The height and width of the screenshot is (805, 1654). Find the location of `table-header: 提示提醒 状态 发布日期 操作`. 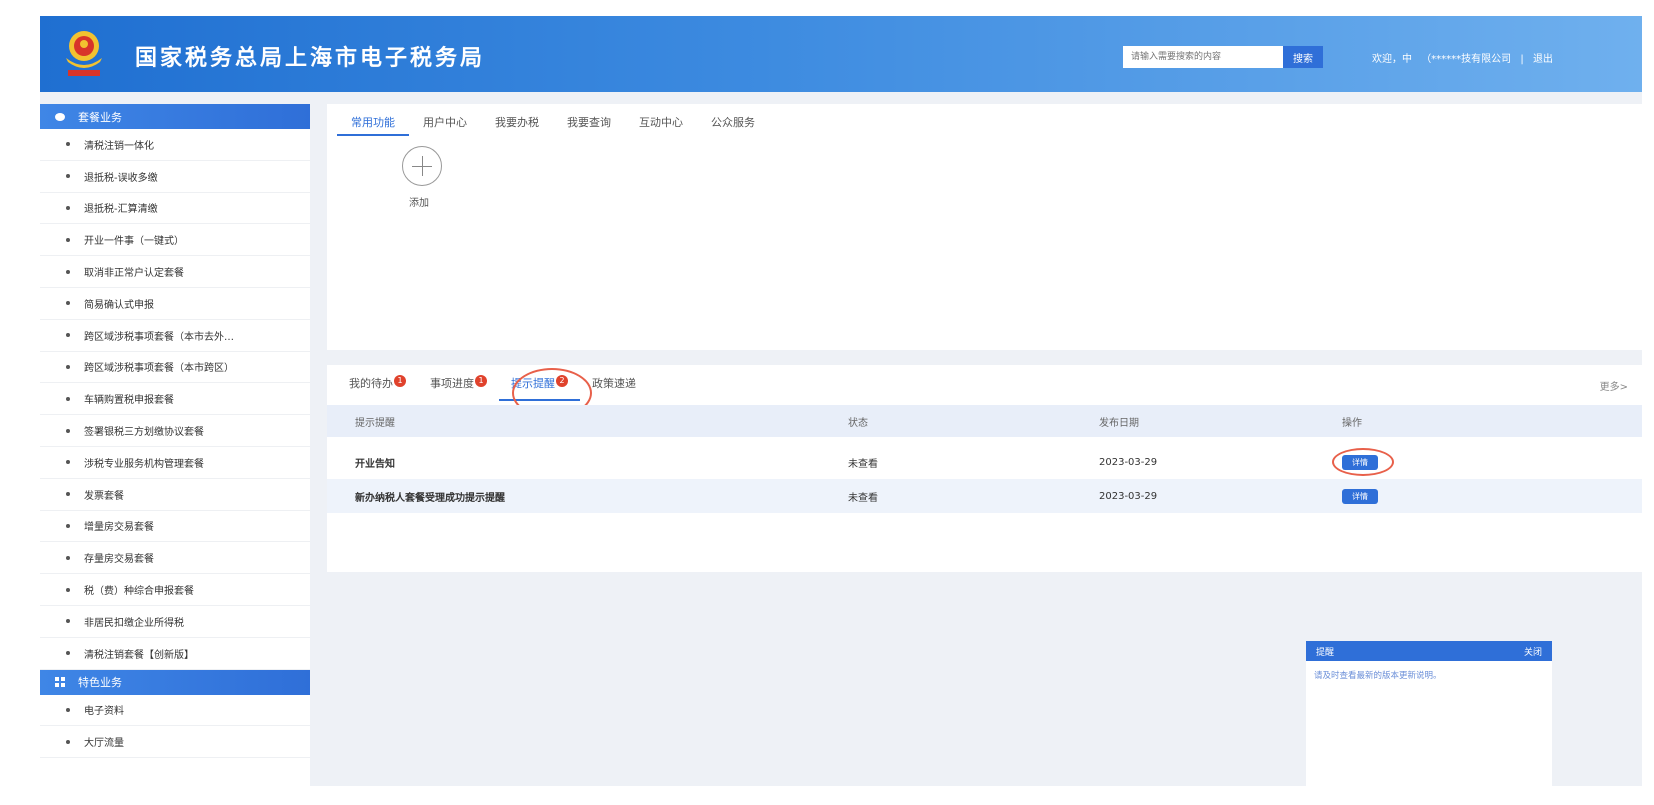

table-header: 提示提醒 状态 发布日期 操作 is located at coordinates (984, 421).